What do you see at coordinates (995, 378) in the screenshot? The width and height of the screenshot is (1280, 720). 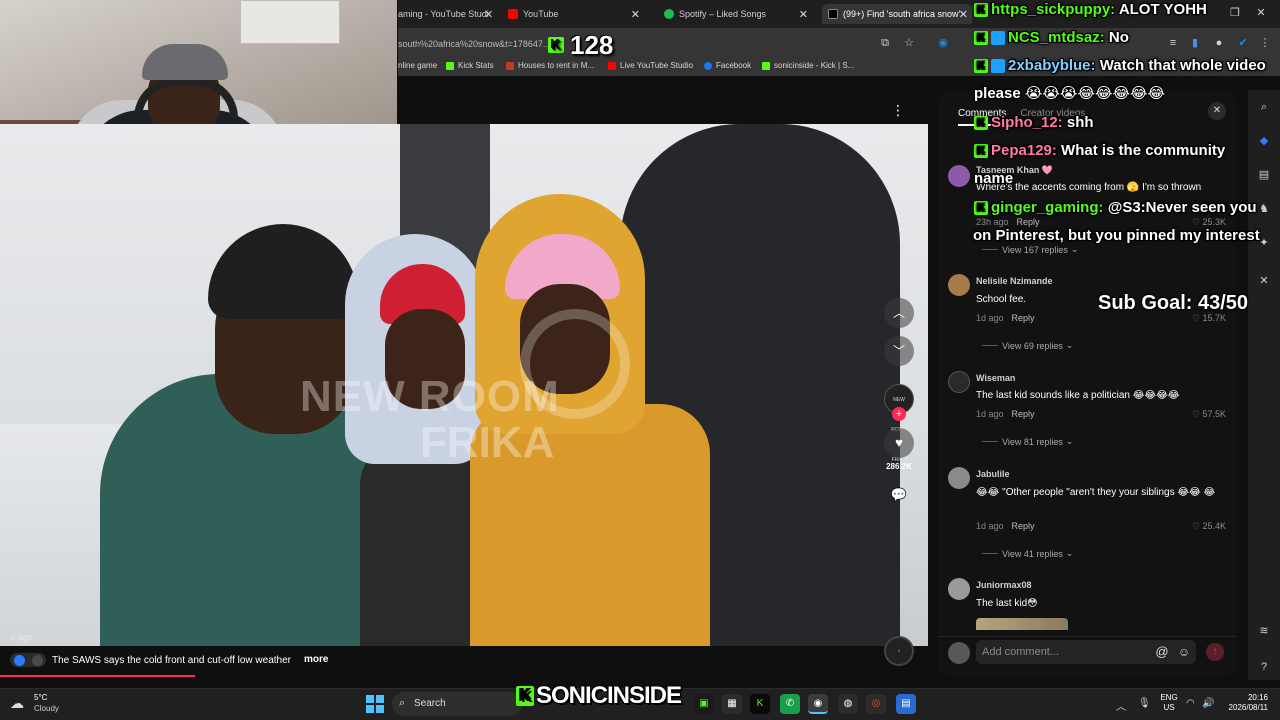 I see `comment-author: Wiseman` at bounding box center [995, 378].